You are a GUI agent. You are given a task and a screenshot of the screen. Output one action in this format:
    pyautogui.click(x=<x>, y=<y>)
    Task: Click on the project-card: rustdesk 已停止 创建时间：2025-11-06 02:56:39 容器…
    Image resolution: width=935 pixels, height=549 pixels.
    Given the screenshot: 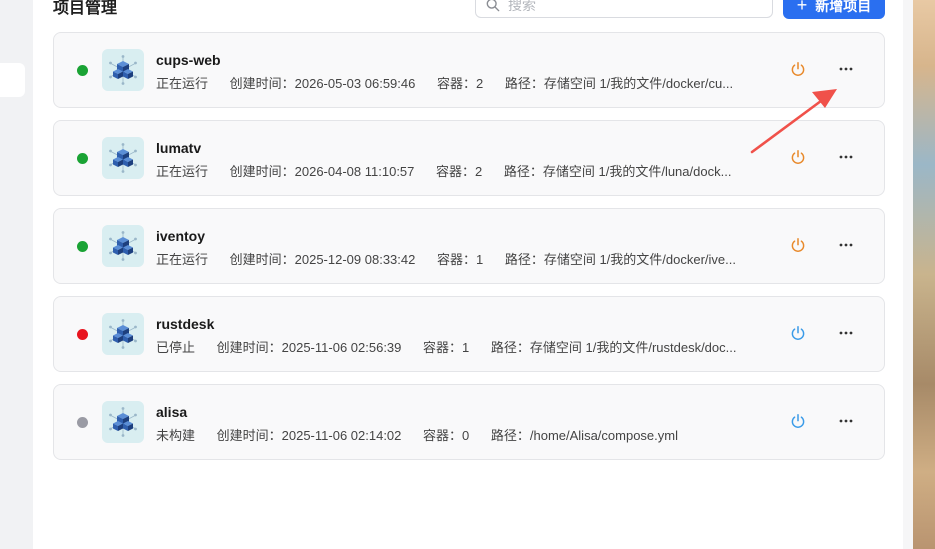 What is the action you would take?
    pyautogui.click(x=469, y=334)
    